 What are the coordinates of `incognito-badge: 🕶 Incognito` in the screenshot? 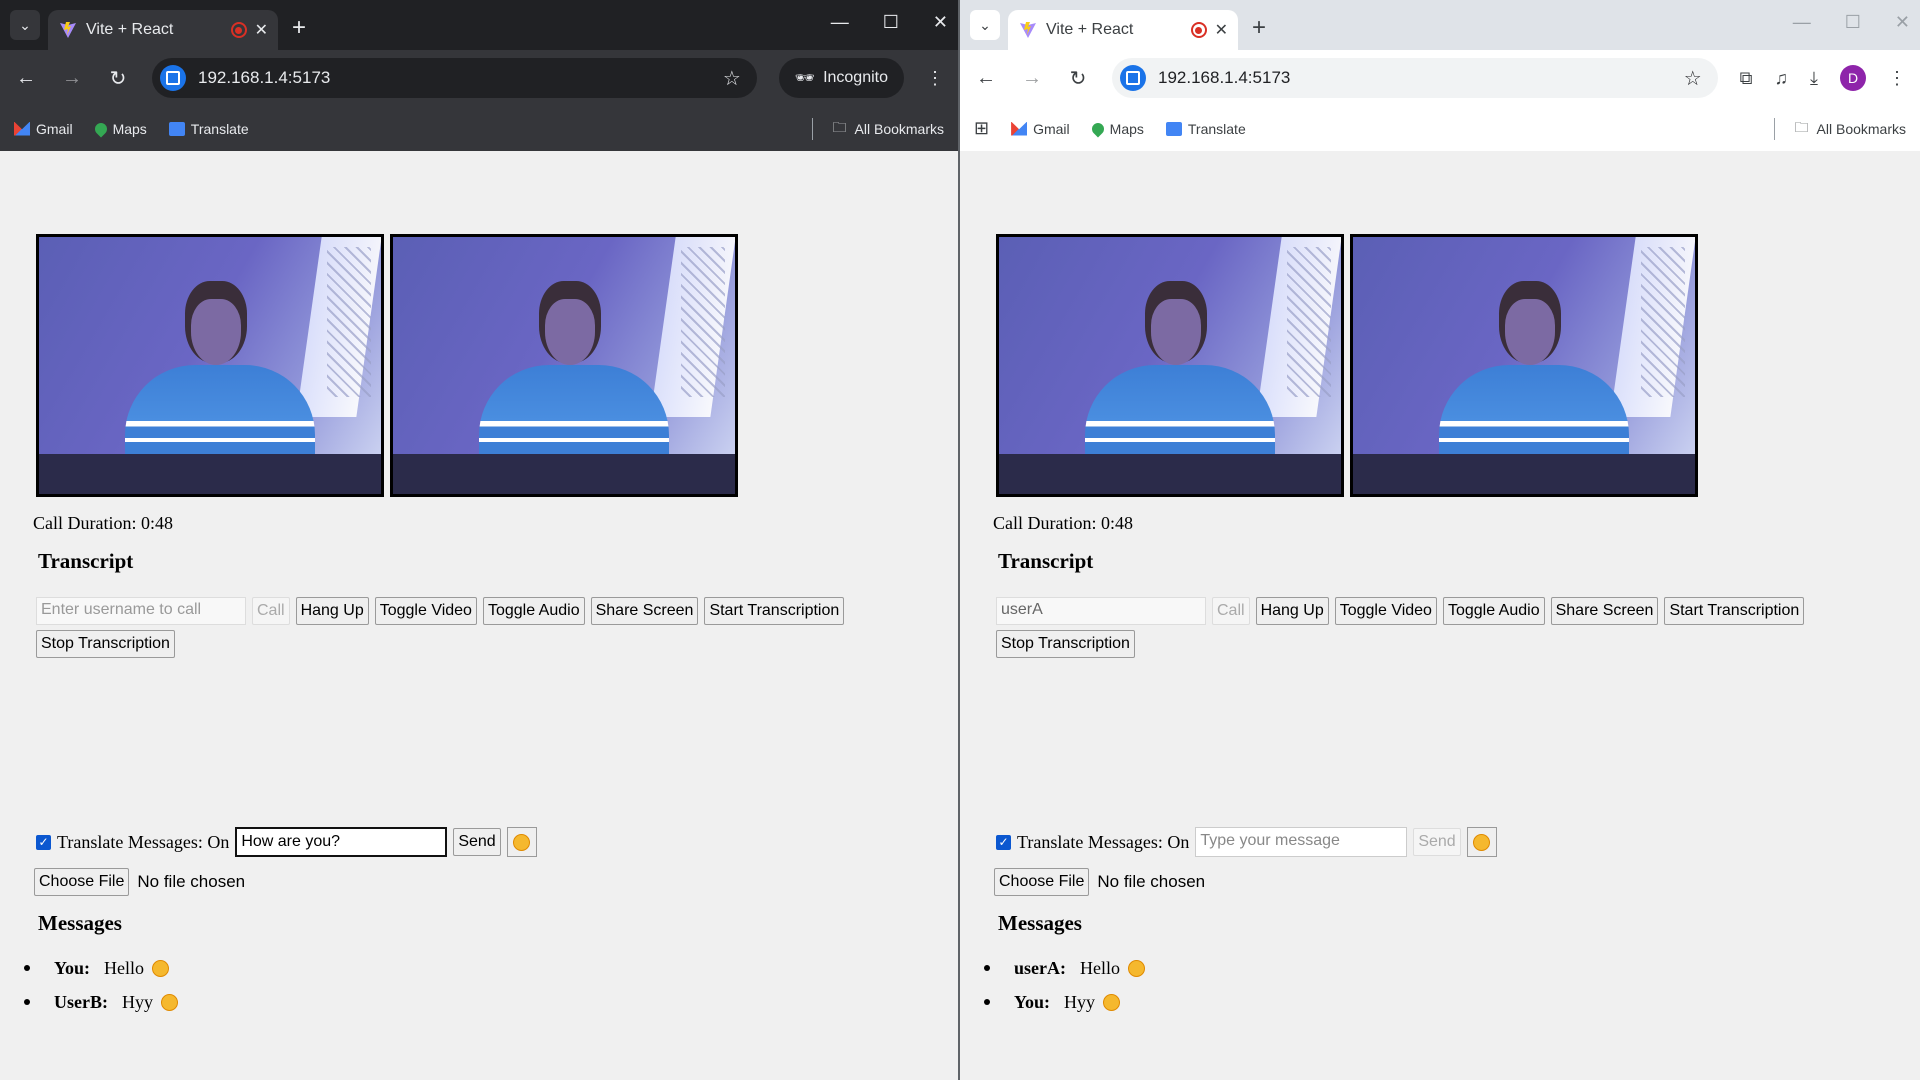 It's located at (841, 78).